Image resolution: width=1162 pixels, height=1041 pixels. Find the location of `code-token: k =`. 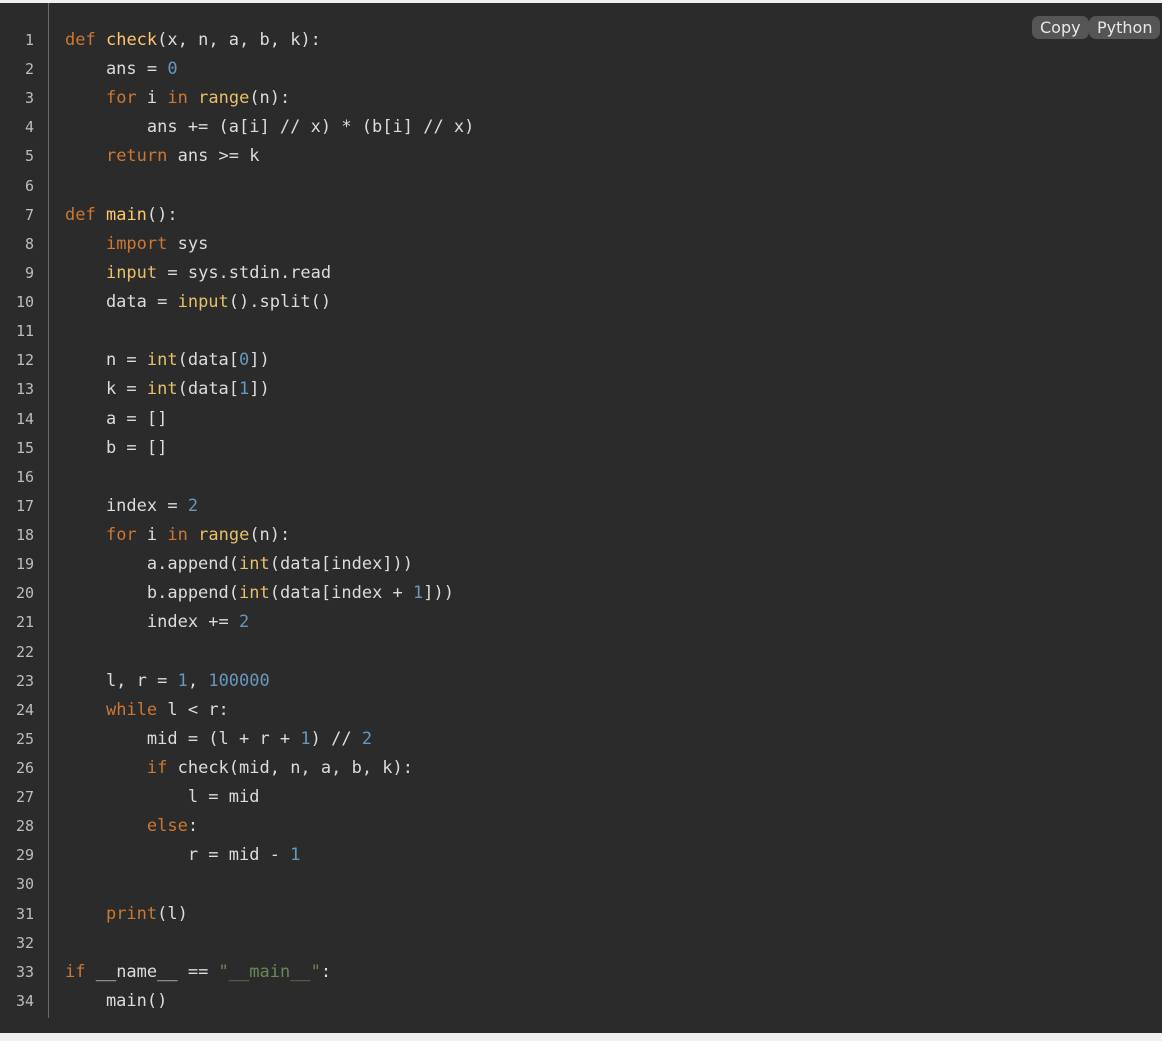

code-token: k = is located at coordinates (106, 389).